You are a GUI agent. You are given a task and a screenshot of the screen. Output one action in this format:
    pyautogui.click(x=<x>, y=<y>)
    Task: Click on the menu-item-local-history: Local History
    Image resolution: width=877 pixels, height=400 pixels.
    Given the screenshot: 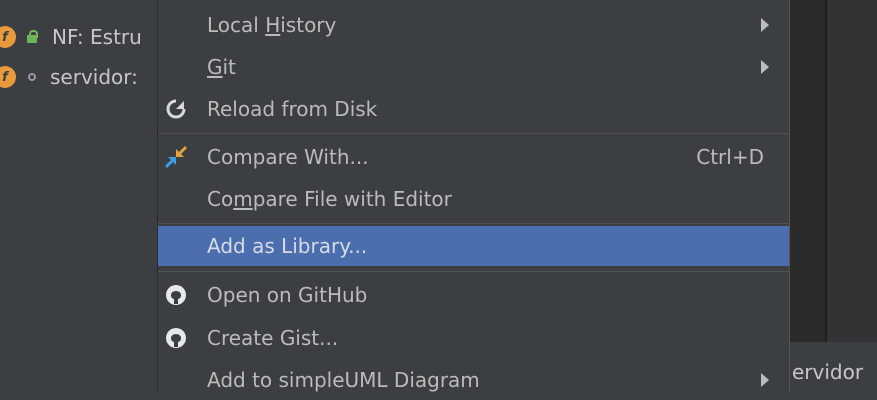 What is the action you would take?
    pyautogui.click(x=473, y=25)
    